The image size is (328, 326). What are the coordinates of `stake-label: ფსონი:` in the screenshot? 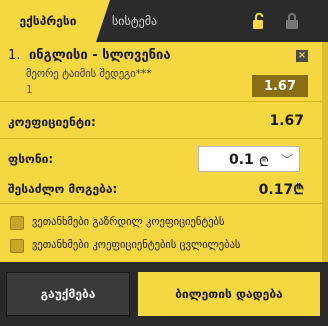 It's located at (31, 159).